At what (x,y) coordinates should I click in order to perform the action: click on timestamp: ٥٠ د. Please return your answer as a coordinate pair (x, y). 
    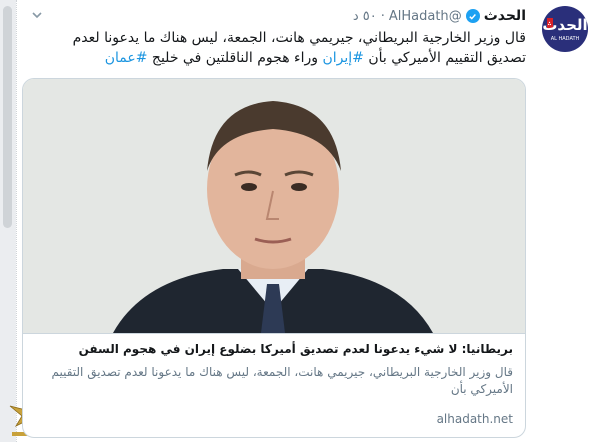
    Looking at the image, I should click on (365, 16).